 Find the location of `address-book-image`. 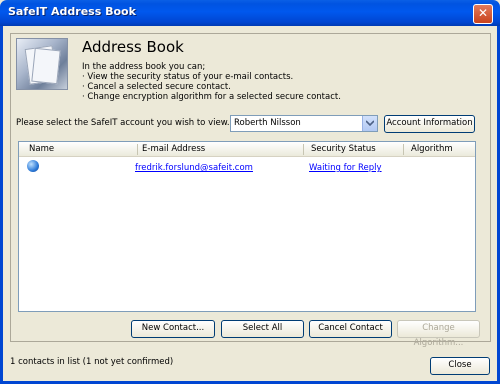

address-book-image is located at coordinates (42, 64).